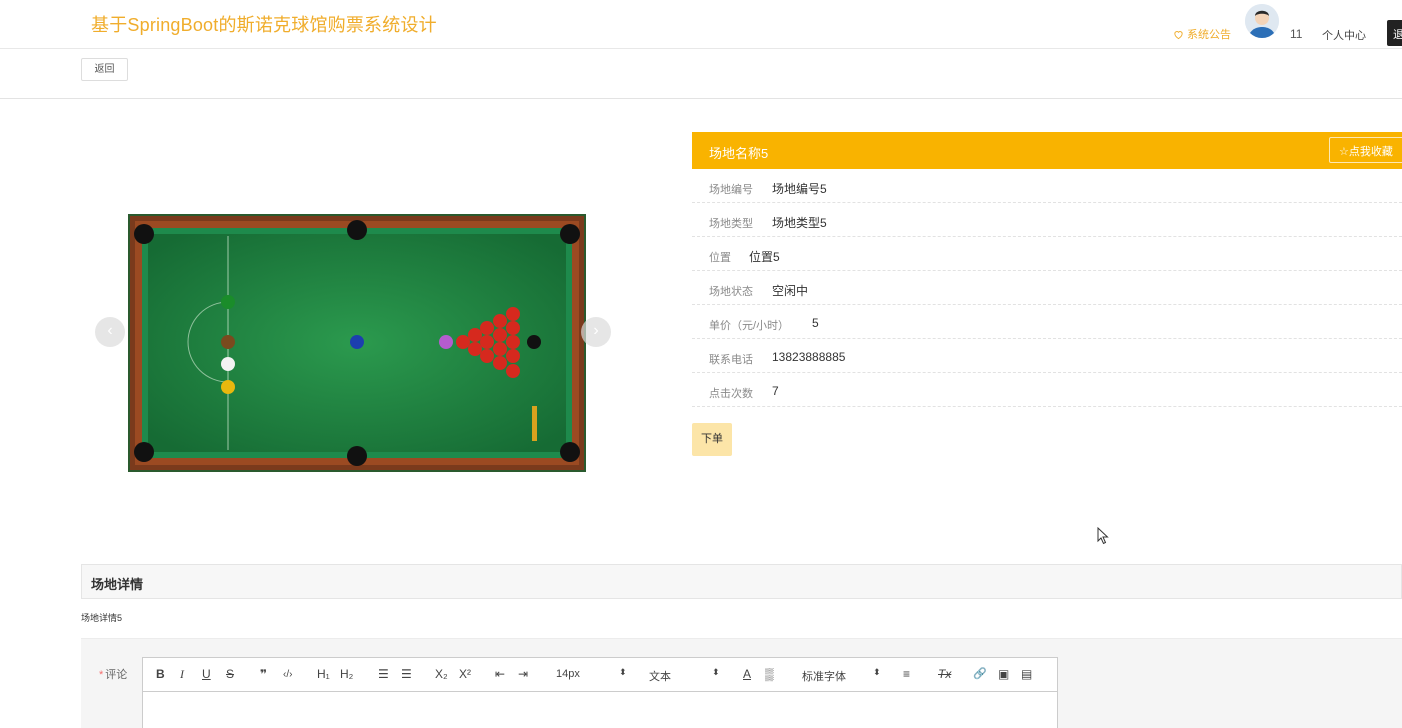 This screenshot has width=1402, height=728. What do you see at coordinates (465, 674) in the screenshot?
I see `superscript-button: X²` at bounding box center [465, 674].